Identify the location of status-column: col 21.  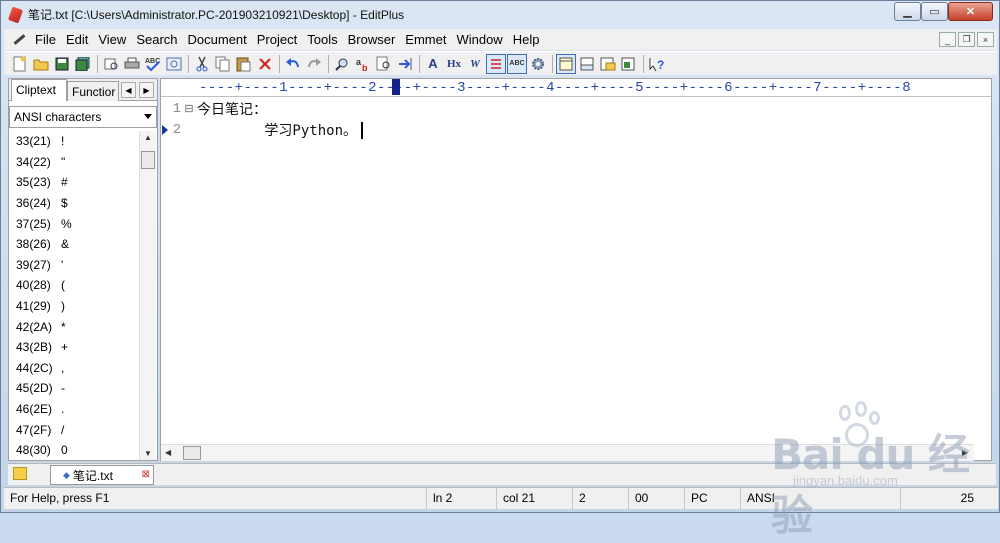
(534, 499).